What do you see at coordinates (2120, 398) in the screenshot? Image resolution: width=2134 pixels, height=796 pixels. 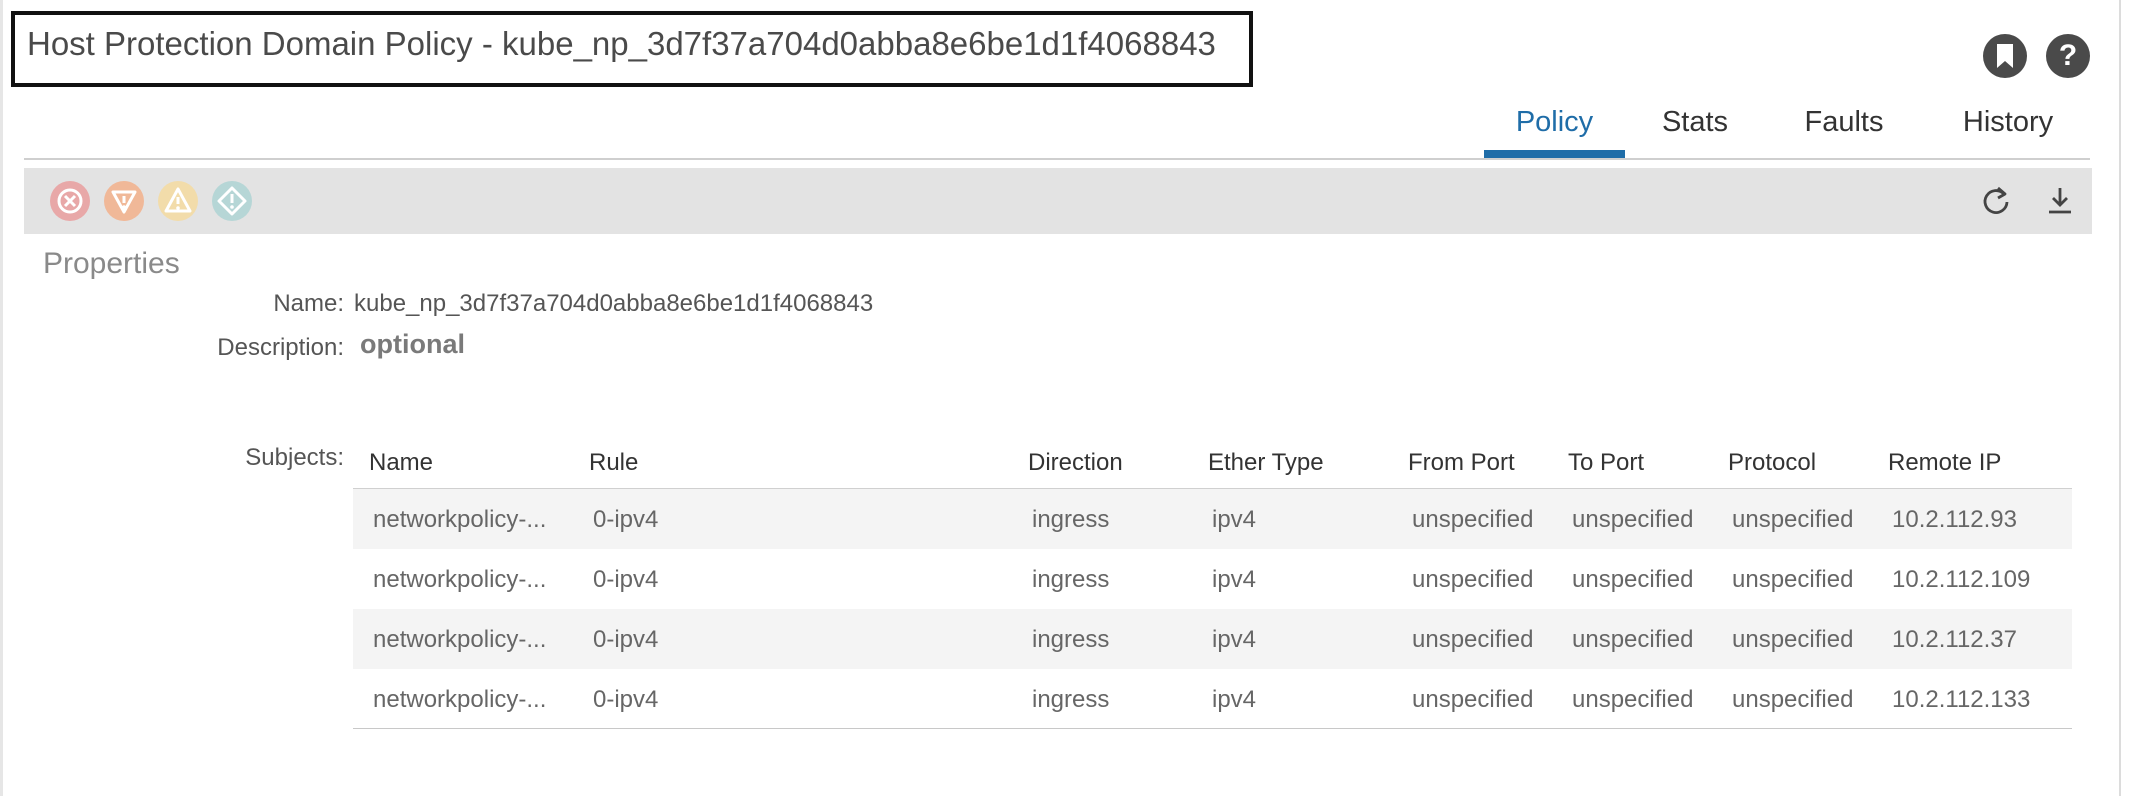 I see `window-right-border` at bounding box center [2120, 398].